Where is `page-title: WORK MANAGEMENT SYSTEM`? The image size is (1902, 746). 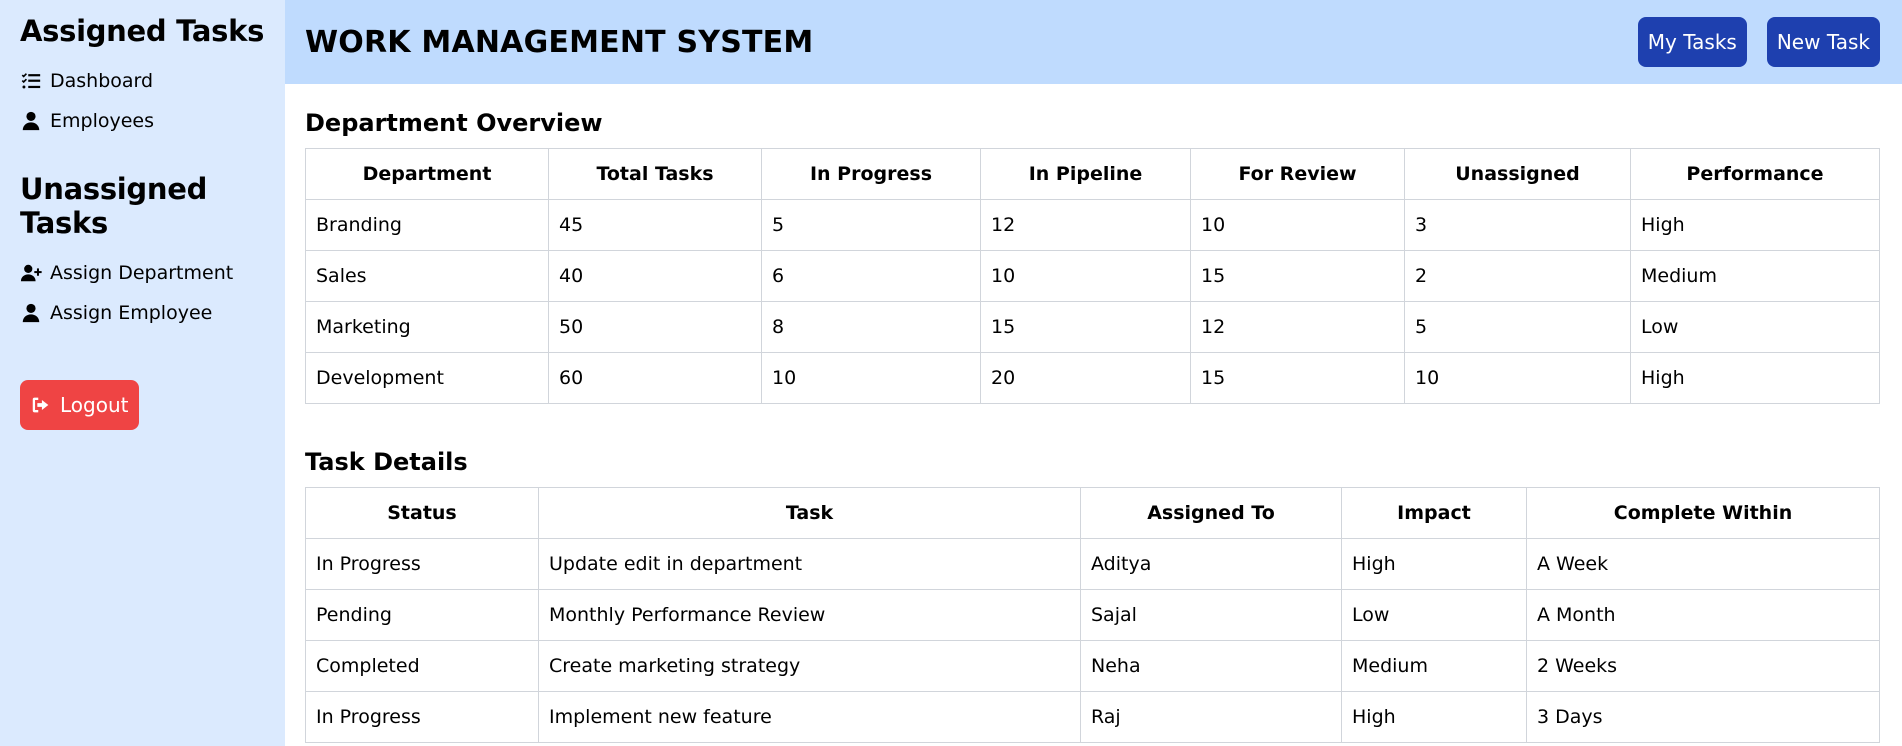 page-title: WORK MANAGEMENT SYSTEM is located at coordinates (559, 42).